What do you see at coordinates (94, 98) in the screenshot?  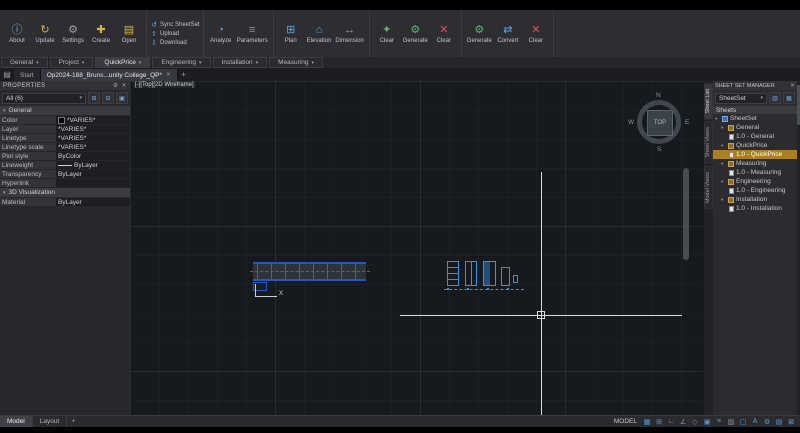 I see `toggle-pickadd-button: ⊞` at bounding box center [94, 98].